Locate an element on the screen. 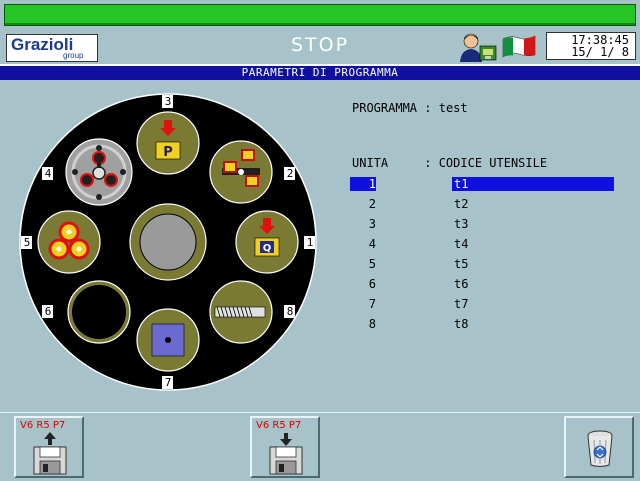  station-3: P is located at coordinates (168, 143).